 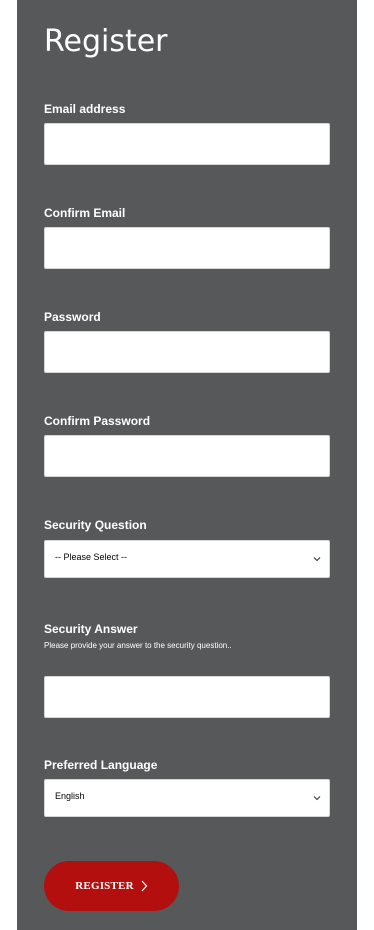 I want to click on security-question-label: Security Question, so click(x=95, y=525).